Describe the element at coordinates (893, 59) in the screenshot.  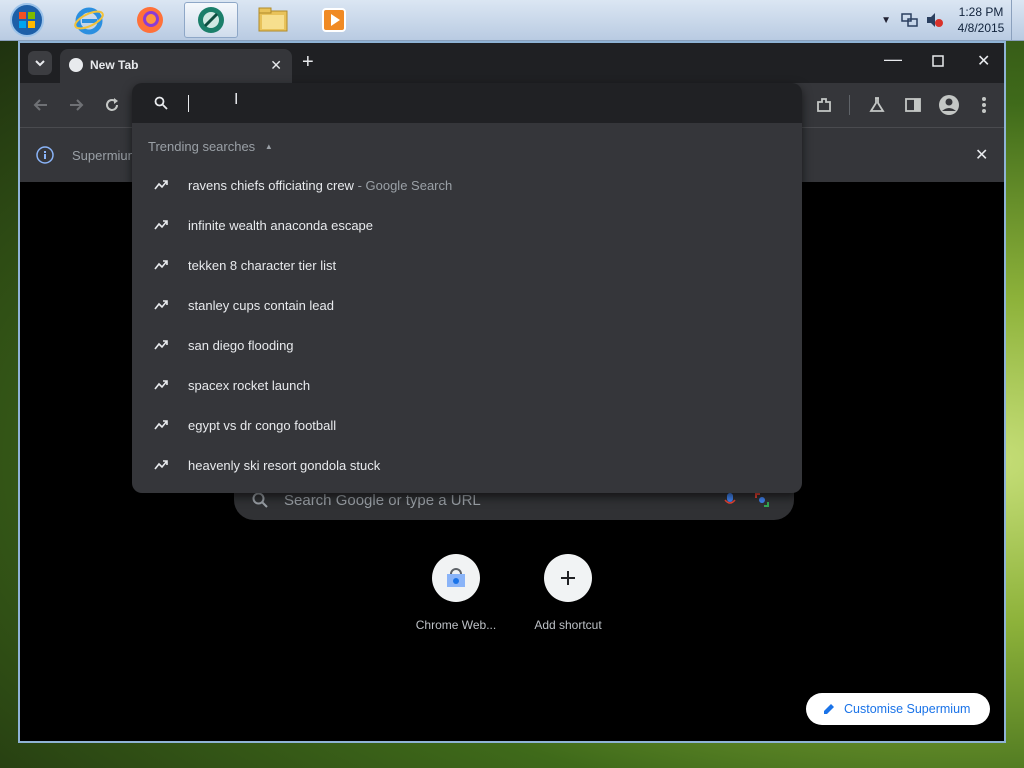
I see `minimize-button: —` at that location.